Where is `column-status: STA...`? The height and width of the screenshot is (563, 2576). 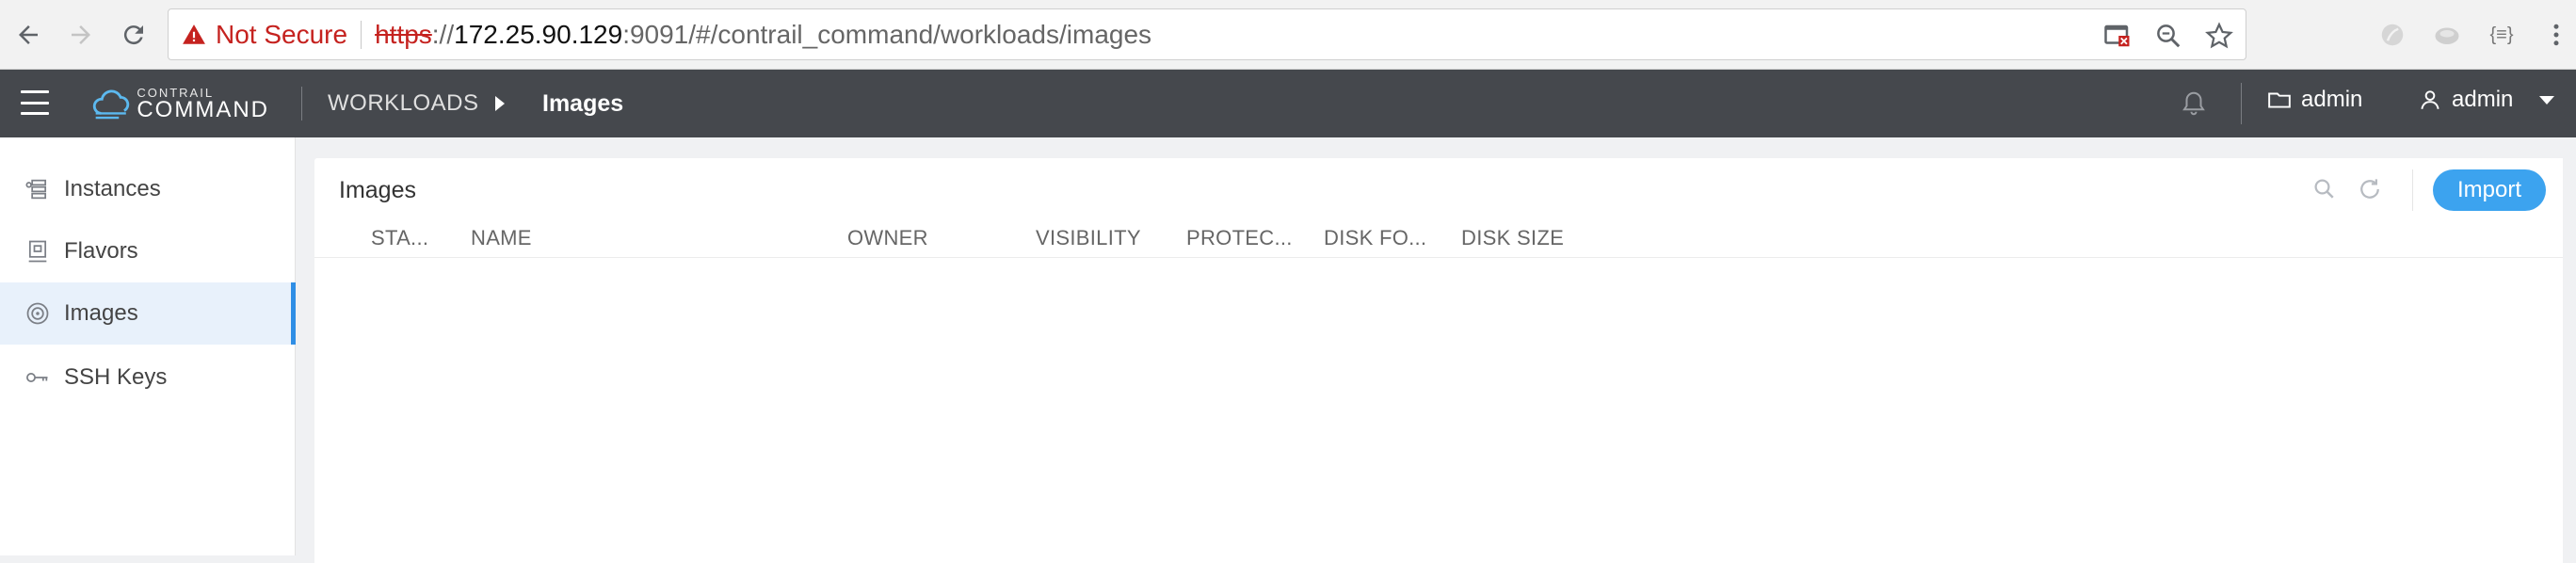 column-status: STA... is located at coordinates (399, 238).